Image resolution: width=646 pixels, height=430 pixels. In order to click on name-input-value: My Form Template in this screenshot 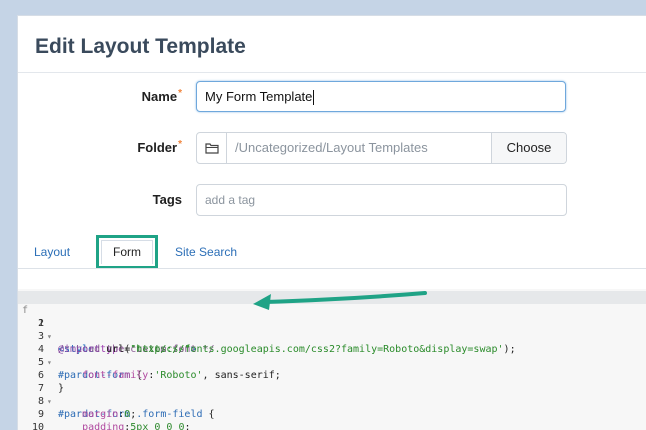, I will do `click(259, 96)`.